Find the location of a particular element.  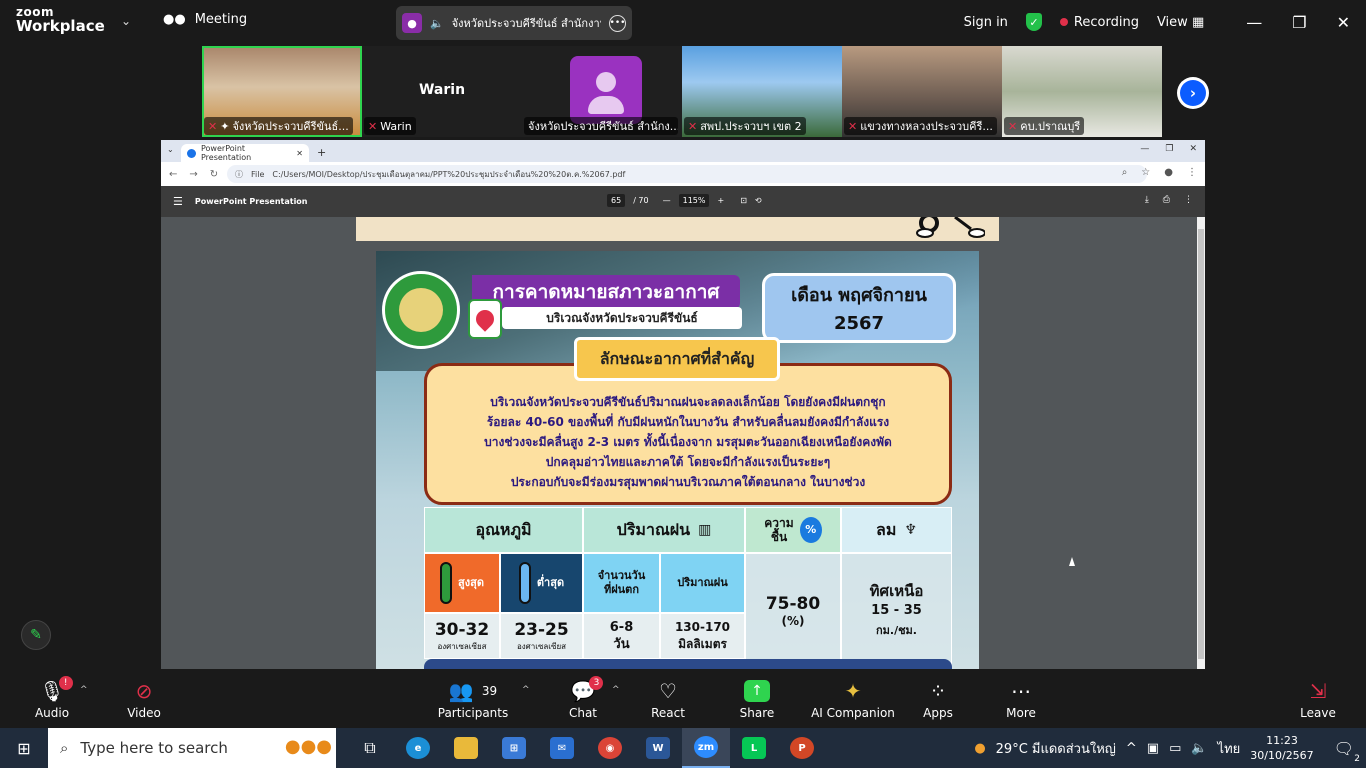

new-tab-icon: + is located at coordinates (321, 152).